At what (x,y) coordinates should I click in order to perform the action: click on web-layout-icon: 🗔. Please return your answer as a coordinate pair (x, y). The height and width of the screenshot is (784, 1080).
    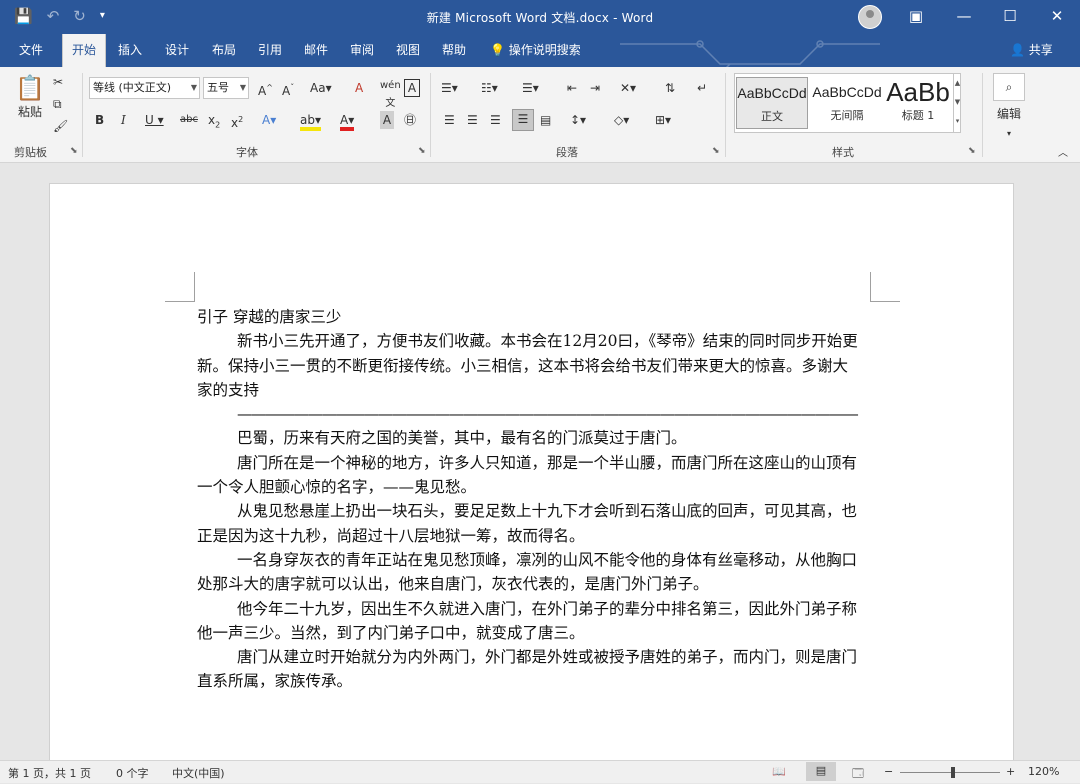
    Looking at the image, I should click on (858, 774).